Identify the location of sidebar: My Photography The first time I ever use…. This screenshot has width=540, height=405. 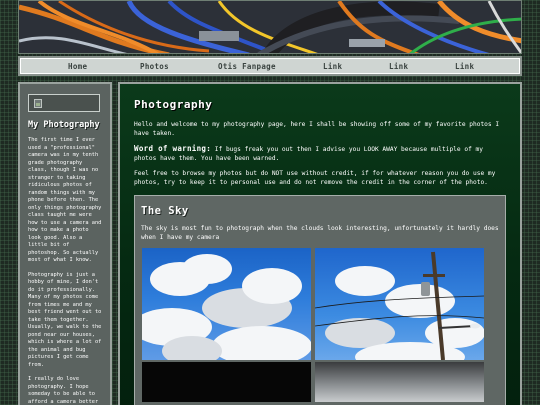
(65, 243).